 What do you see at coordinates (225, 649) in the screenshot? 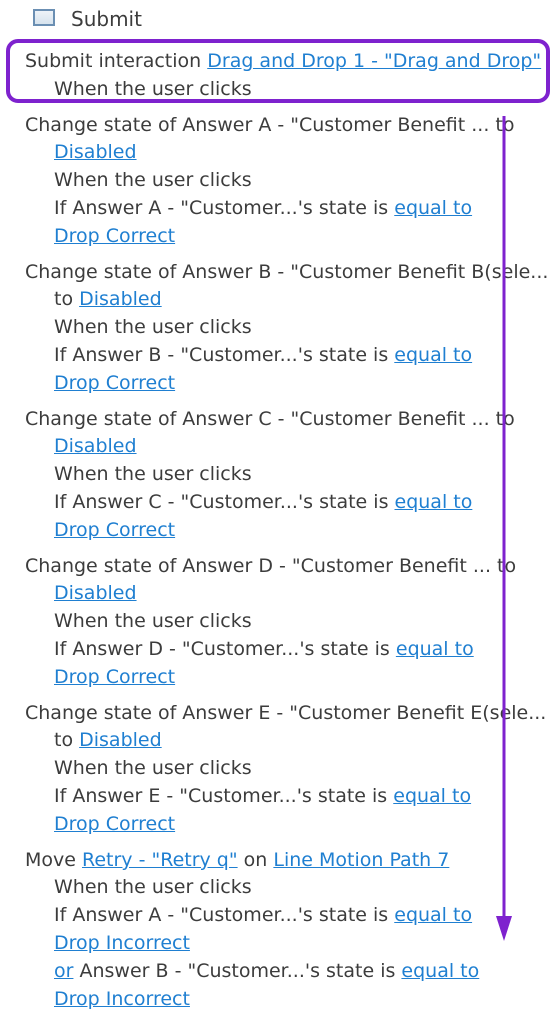
I see `action-text: If Answer D - "Customer...'s state is` at bounding box center [225, 649].